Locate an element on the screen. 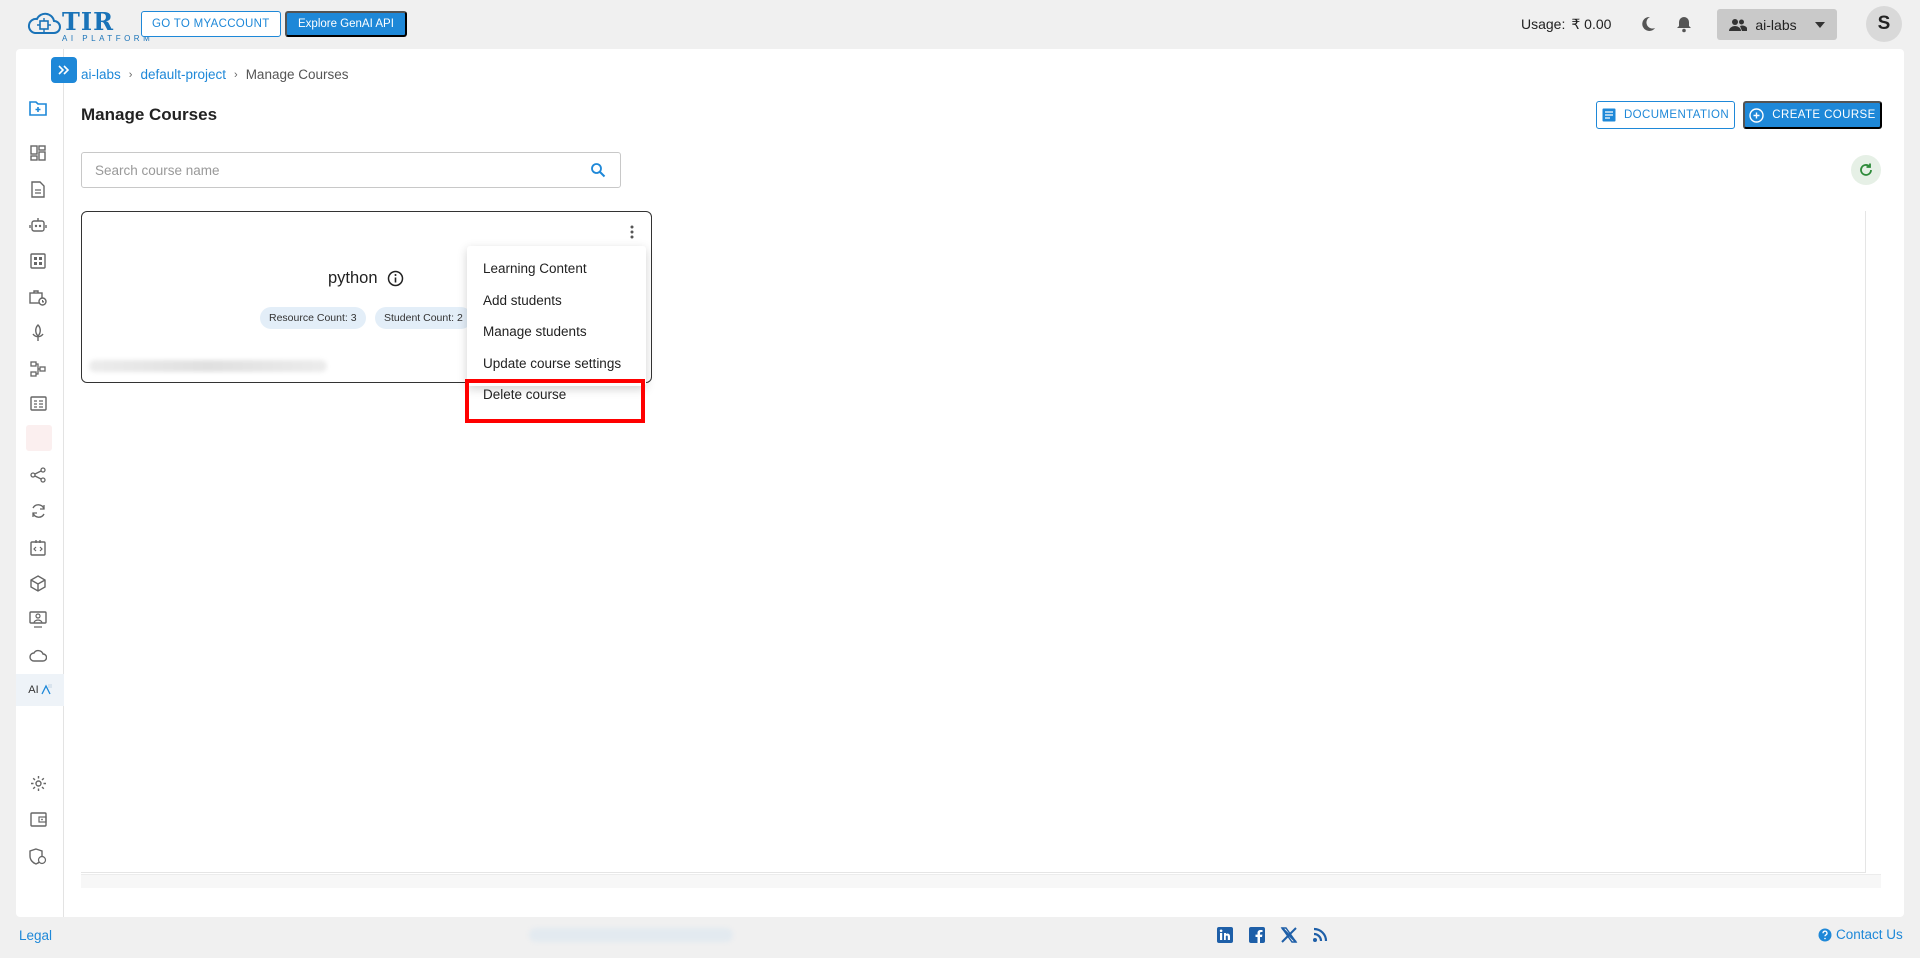 The image size is (1920, 958). blurred-footer-text is located at coordinates (631, 935).